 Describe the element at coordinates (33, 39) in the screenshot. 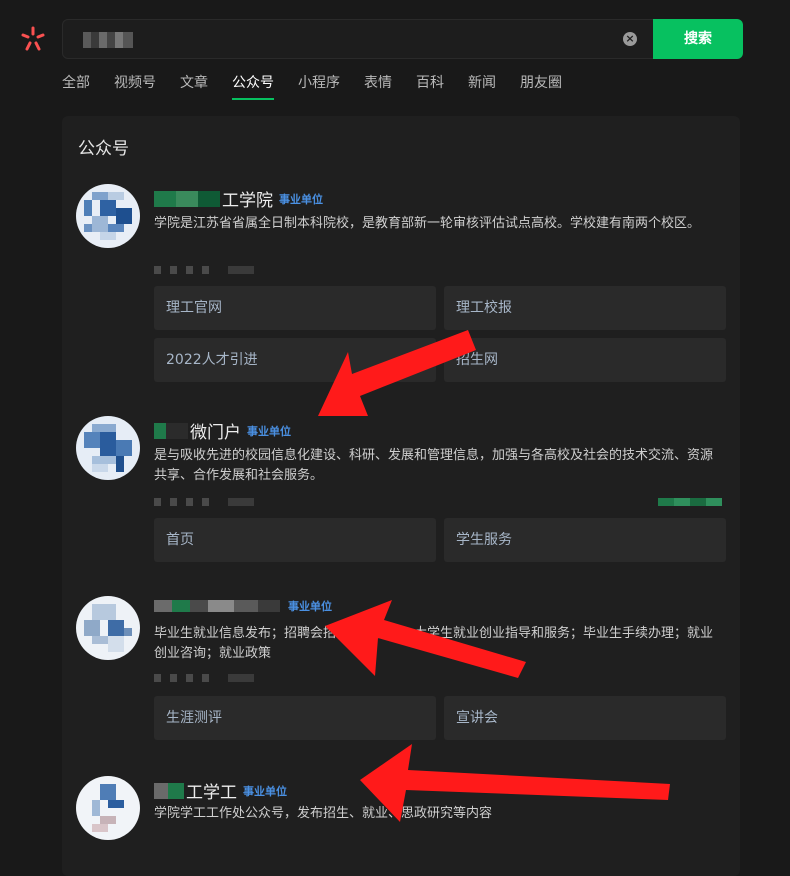

I see `app-logo-icon` at that location.